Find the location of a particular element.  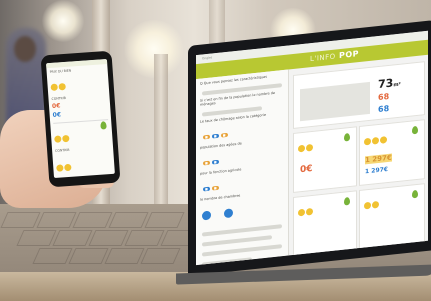

smartphone: PRIX DU BIEN CONTRIB 0€ 0€ CONTRIB 0€ is located at coordinates (80, 119).